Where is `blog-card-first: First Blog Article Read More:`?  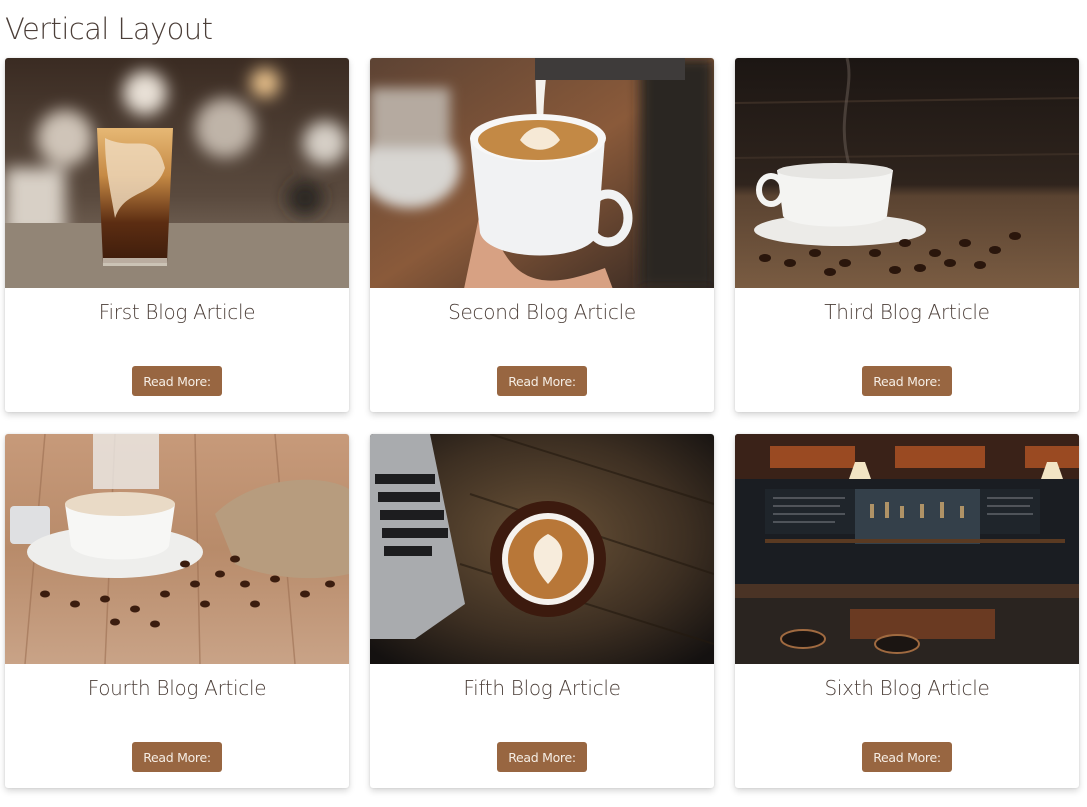
blog-card-first: First Blog Article Read More: is located at coordinates (177, 235).